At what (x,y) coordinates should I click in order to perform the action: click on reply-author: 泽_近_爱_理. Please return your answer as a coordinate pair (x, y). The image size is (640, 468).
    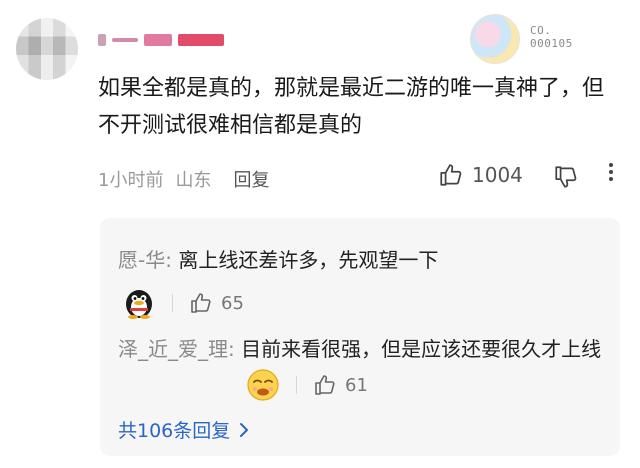
    Looking at the image, I should click on (173, 349).